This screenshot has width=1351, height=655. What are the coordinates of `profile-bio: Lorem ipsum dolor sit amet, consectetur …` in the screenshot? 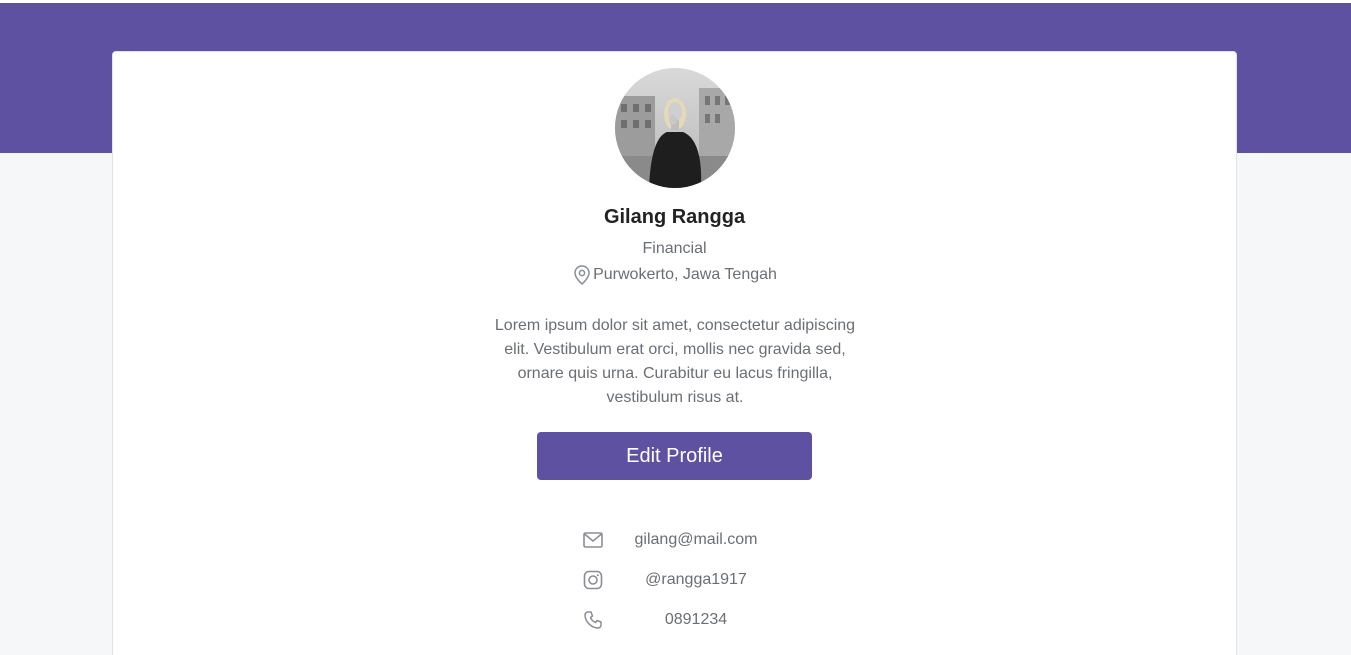 It's located at (675, 361).